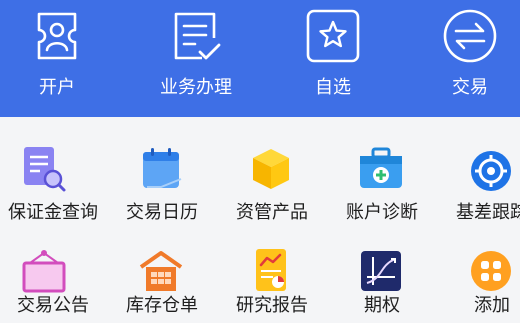 The width and height of the screenshot is (520, 323). I want to click on nav-open-account: 开户, so click(57, 58).